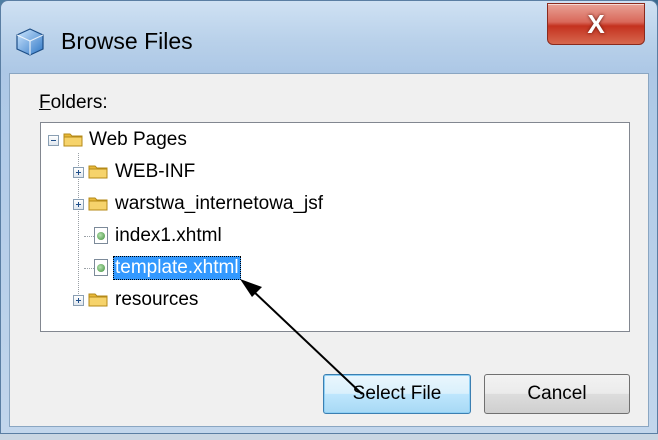  I want to click on tree-item-label: Web Pages, so click(138, 139).